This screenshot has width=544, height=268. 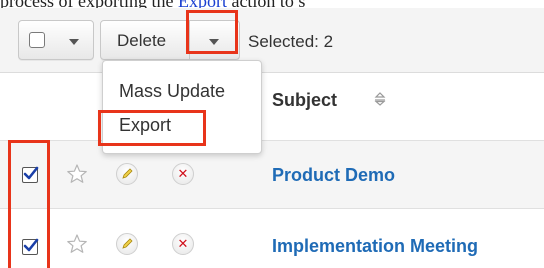 What do you see at coordinates (89, 4) in the screenshot?
I see `intro-text-before: process of exporting the` at bounding box center [89, 4].